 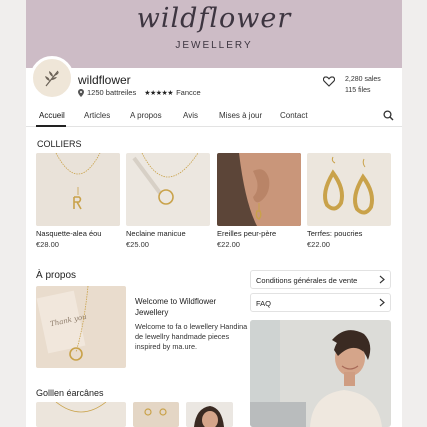 What do you see at coordinates (104, 80) in the screenshot?
I see `shop-name: wildflower` at bounding box center [104, 80].